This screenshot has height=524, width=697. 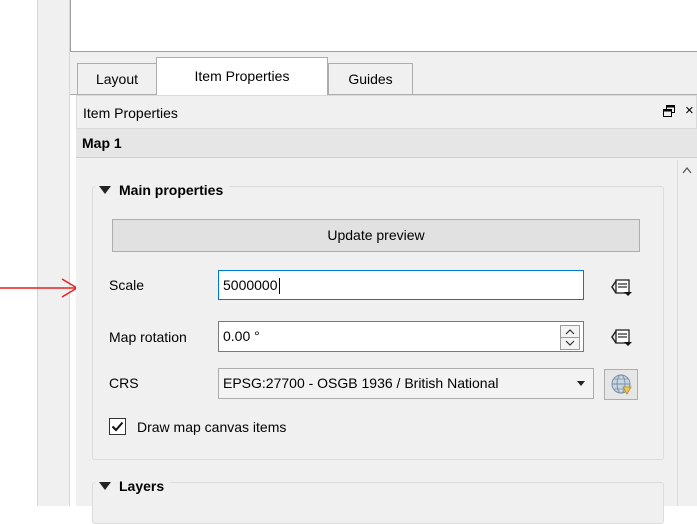 I want to click on dock-header: Item Properties ×, so click(x=386, y=112).